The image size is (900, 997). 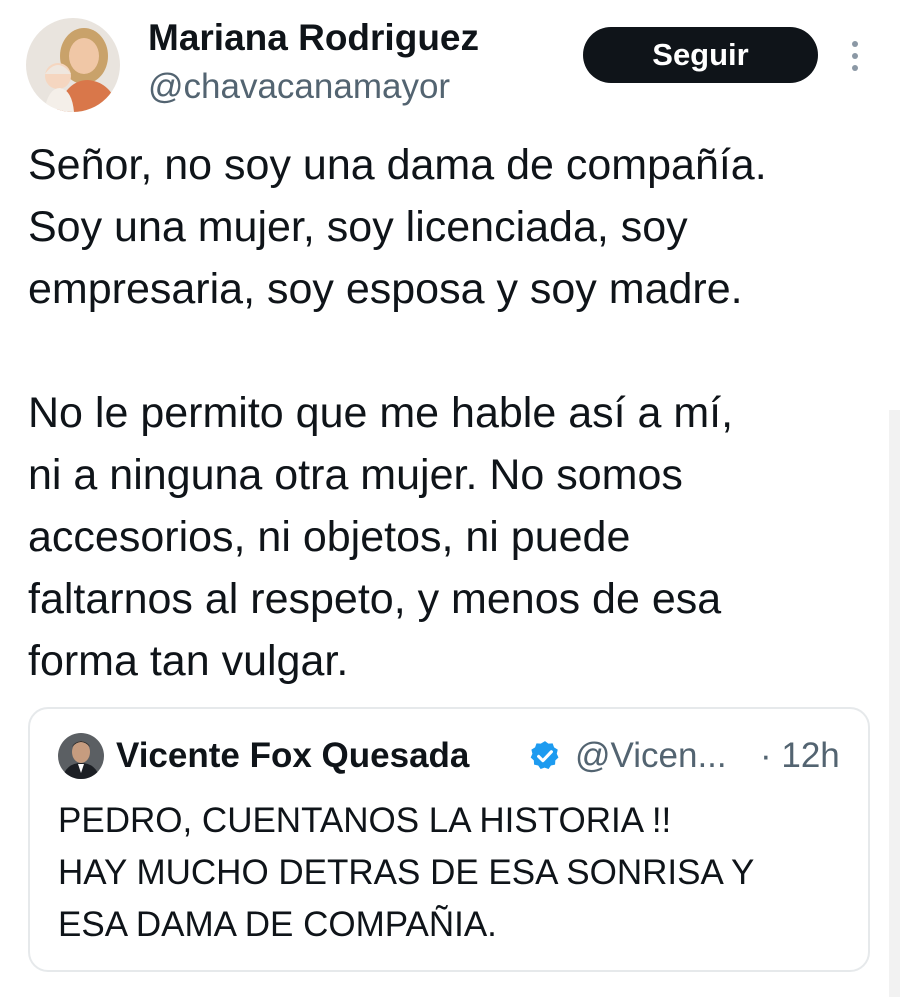 I want to click on scrollbar, so click(x=894, y=703).